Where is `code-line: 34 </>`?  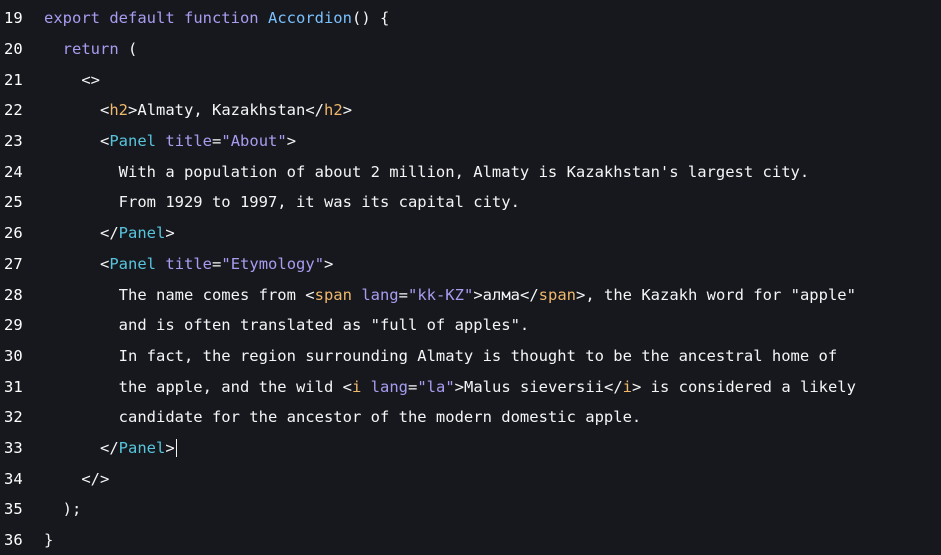 code-line: 34 </> is located at coordinates (470, 478).